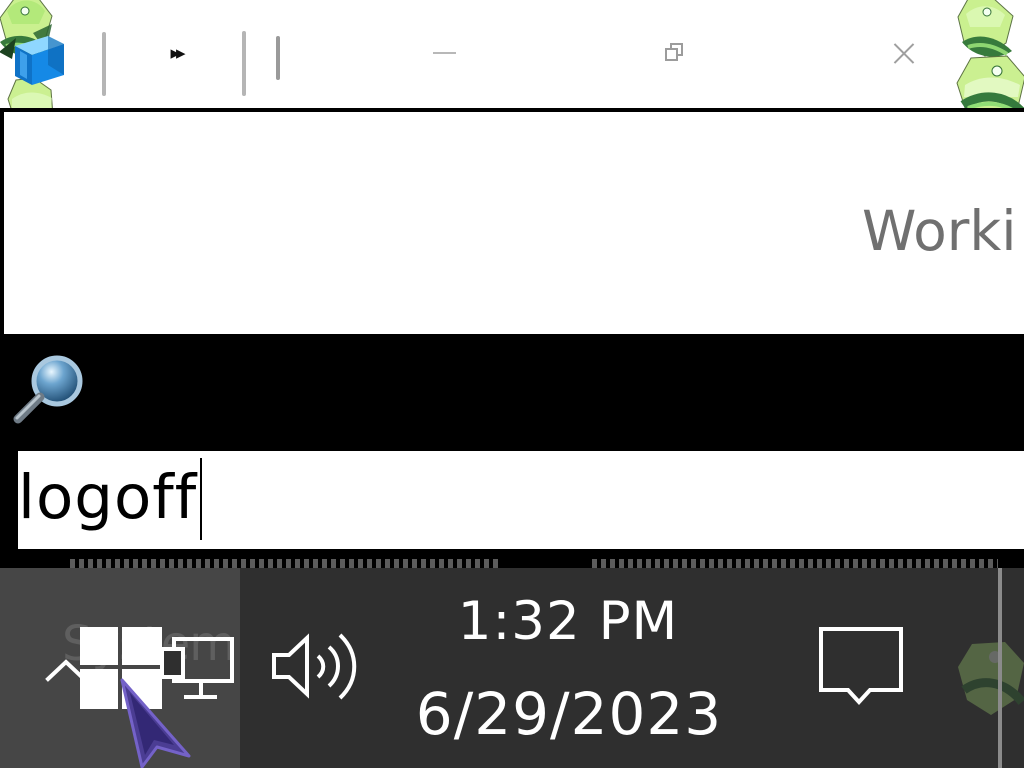  What do you see at coordinates (861, 667) in the screenshot?
I see `notification-icon` at bounding box center [861, 667].